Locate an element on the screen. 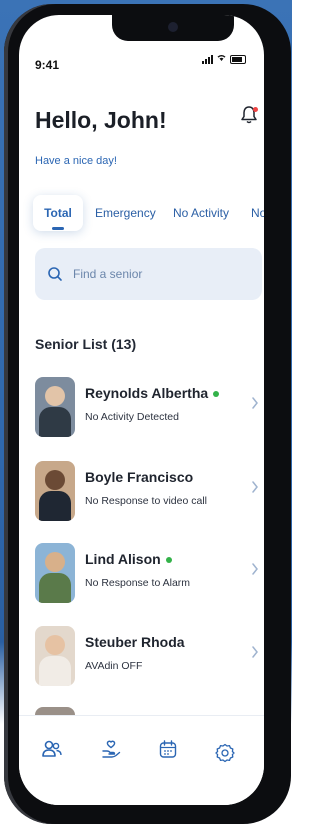 This screenshot has width=320, height=830. senior-name: Boyle Francisco is located at coordinates (139, 477).